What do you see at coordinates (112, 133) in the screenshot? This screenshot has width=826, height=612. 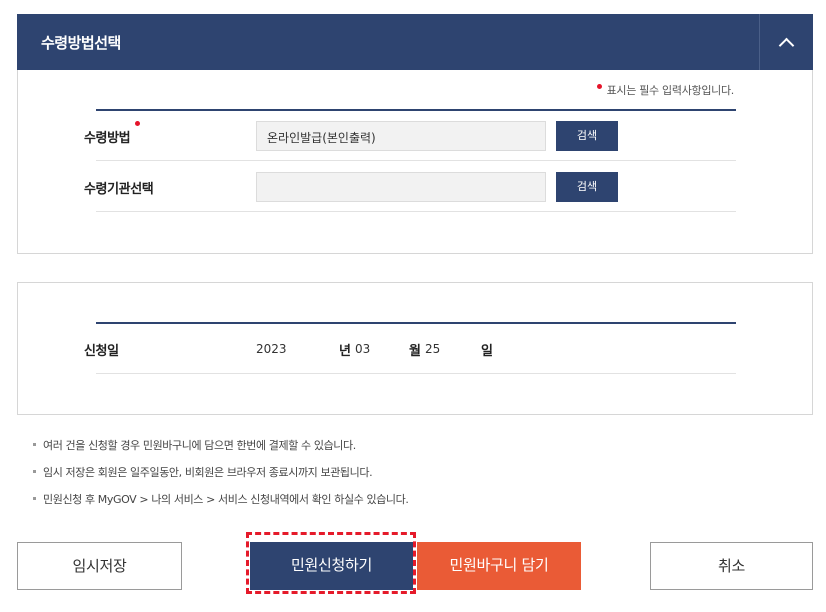 I see `receipt-method-label: 수령방법` at bounding box center [112, 133].